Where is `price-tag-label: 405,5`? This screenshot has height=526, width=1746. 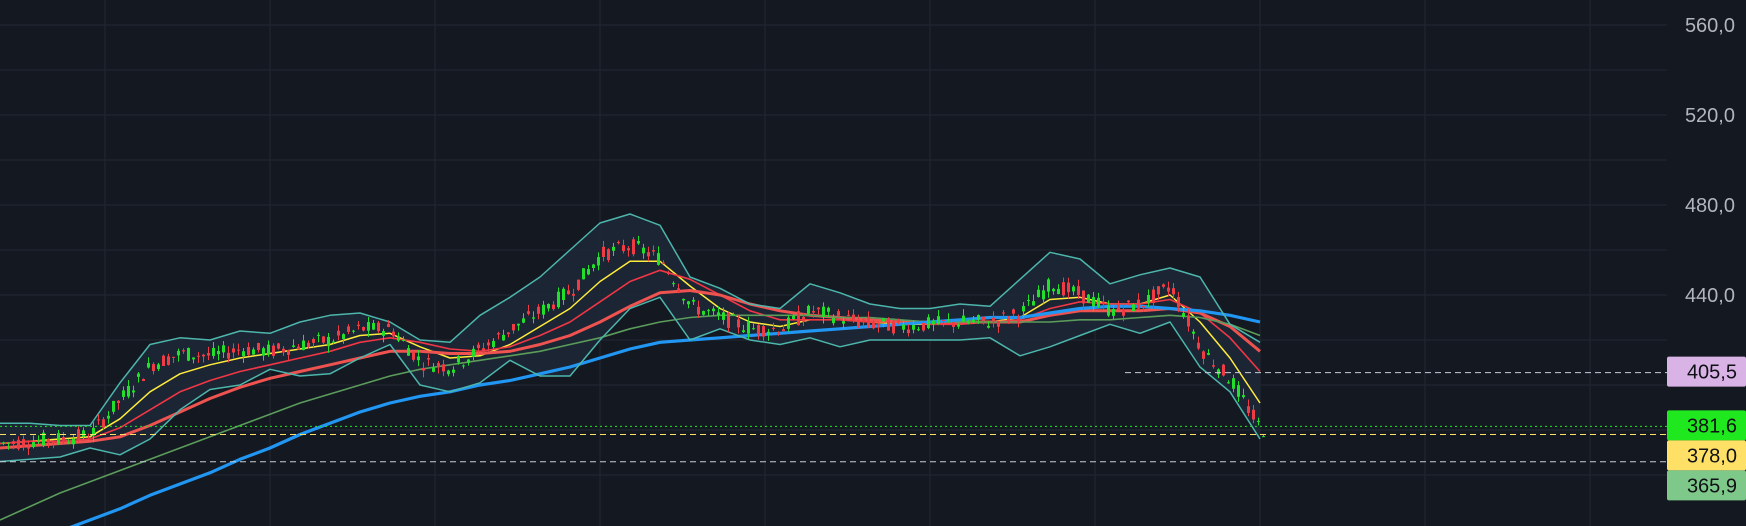 price-tag-label: 405,5 is located at coordinates (1712, 373).